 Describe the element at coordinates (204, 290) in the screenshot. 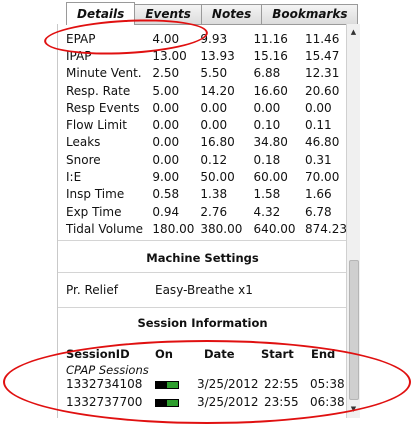

I see `pr-relief-value: Easy-Breathe x1` at that location.